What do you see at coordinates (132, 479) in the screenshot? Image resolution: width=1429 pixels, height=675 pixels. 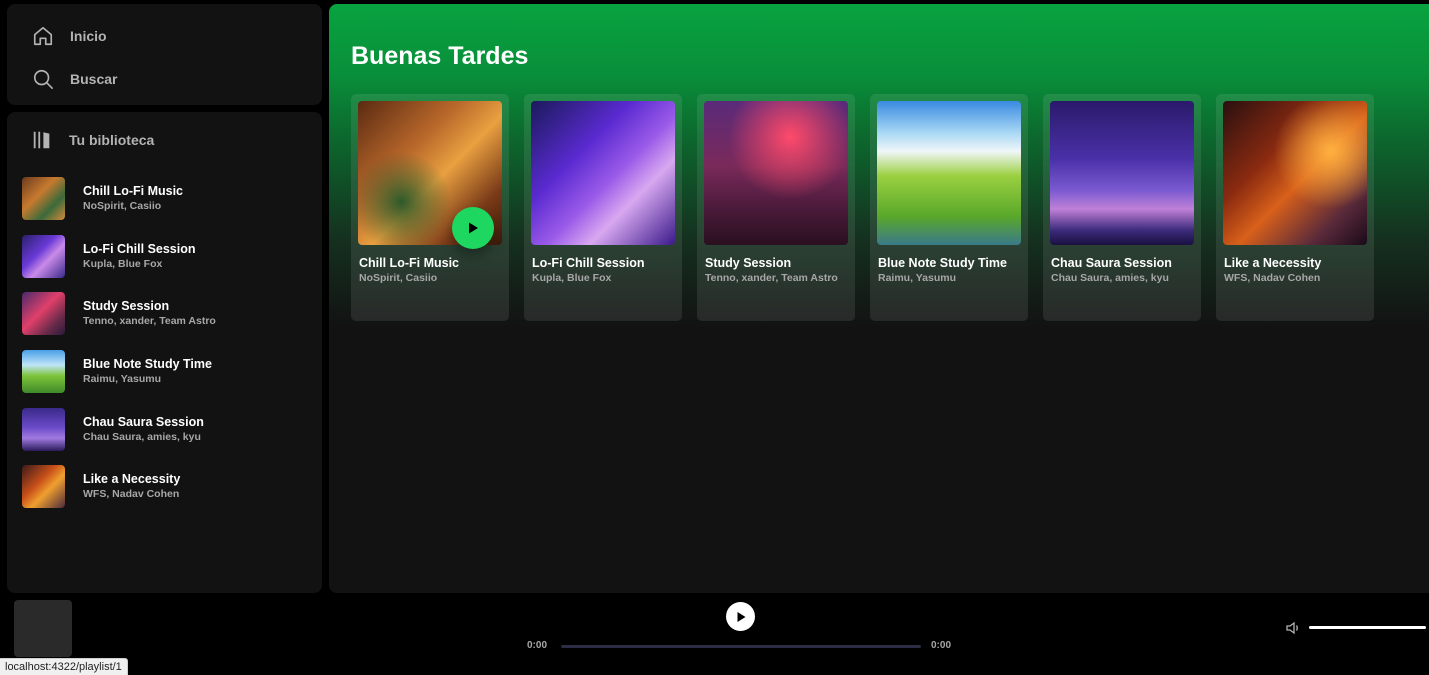 I see `library-item-title: Like a Necessity` at bounding box center [132, 479].